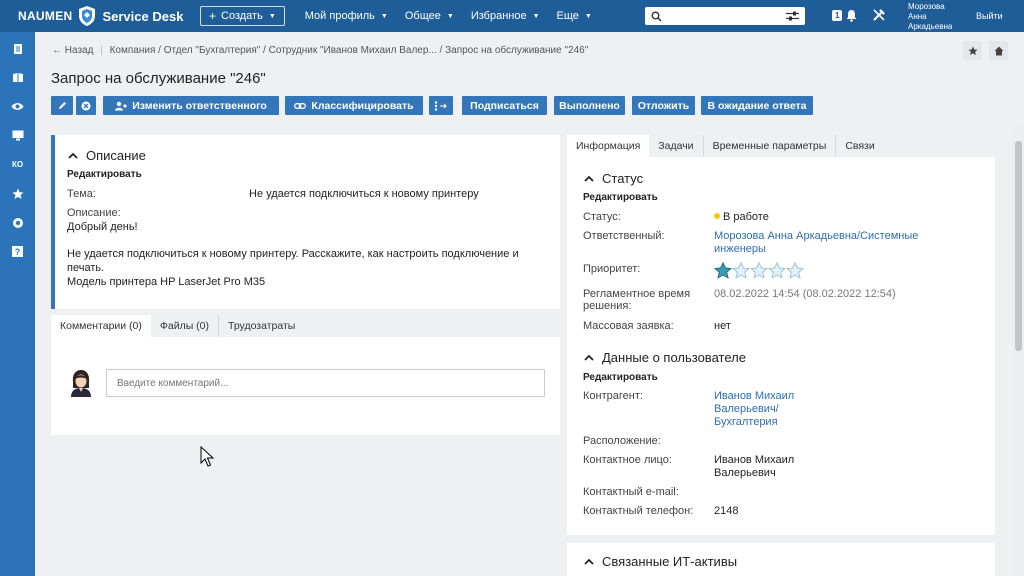 The image size is (1024, 576). What do you see at coordinates (930, 17) in the screenshot?
I see `current-user: Морозова Анна Аркадьевна` at bounding box center [930, 17].